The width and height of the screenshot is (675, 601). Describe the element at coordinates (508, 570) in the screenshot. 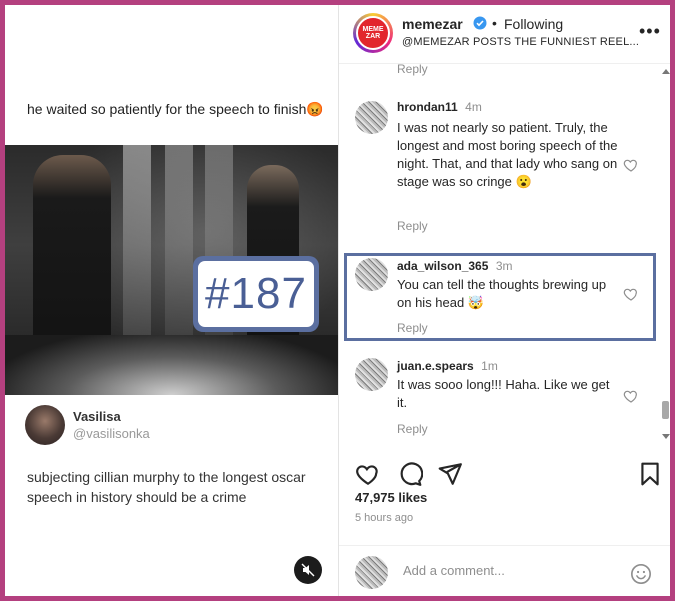

I see `add-comment-input` at that location.